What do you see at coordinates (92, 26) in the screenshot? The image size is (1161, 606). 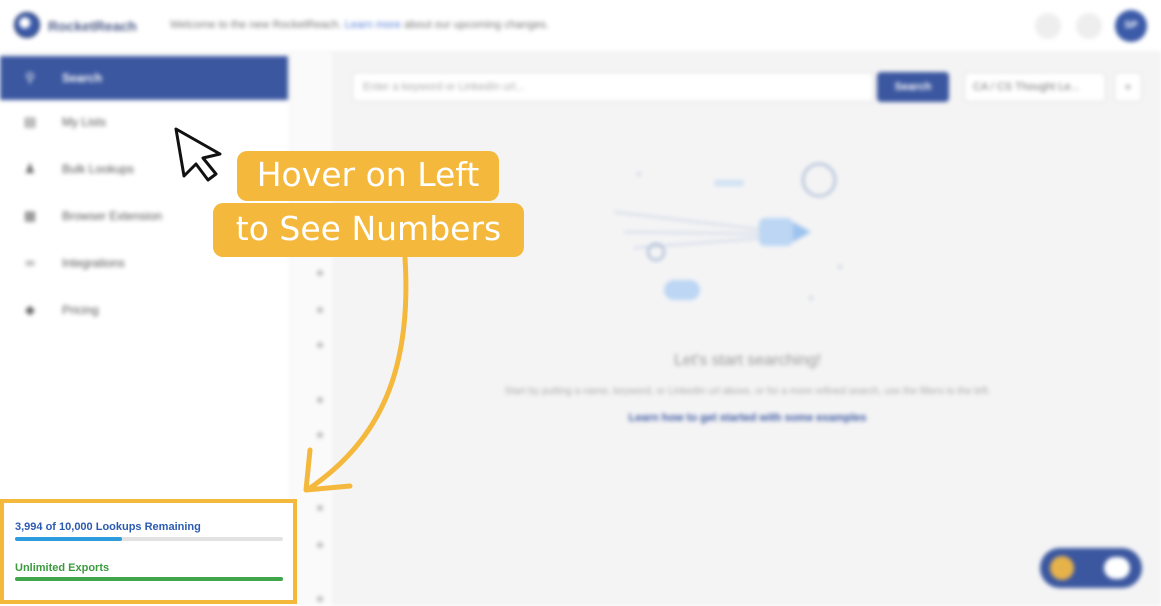 I see `brand-name: RocketReach` at bounding box center [92, 26].